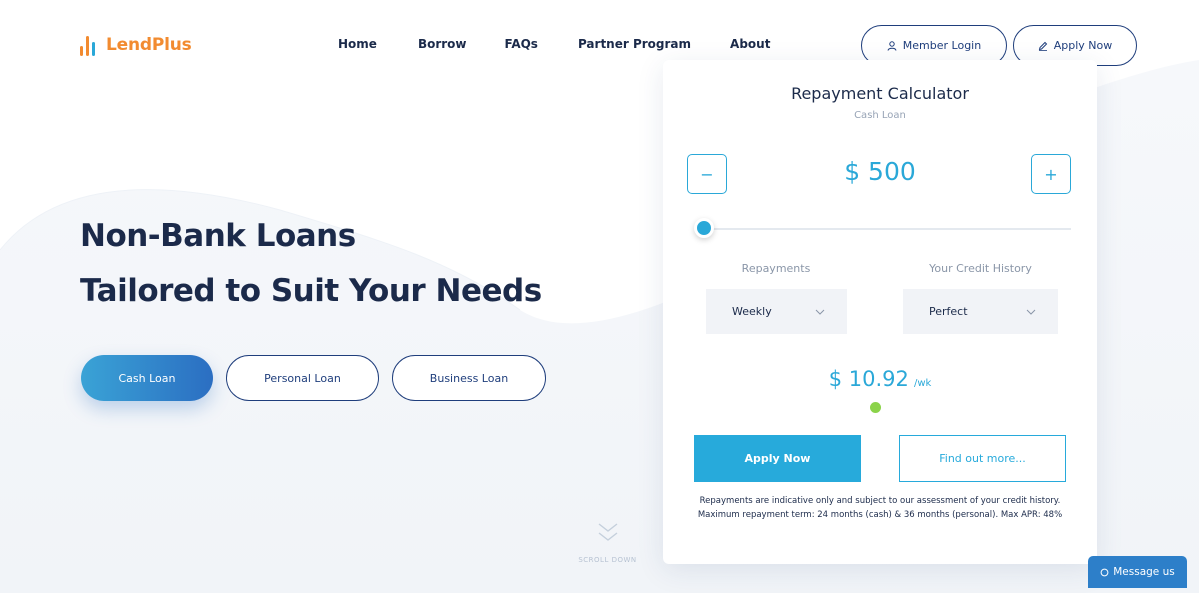 The image size is (1199, 593). I want to click on amount-slider-track, so click(886, 229).